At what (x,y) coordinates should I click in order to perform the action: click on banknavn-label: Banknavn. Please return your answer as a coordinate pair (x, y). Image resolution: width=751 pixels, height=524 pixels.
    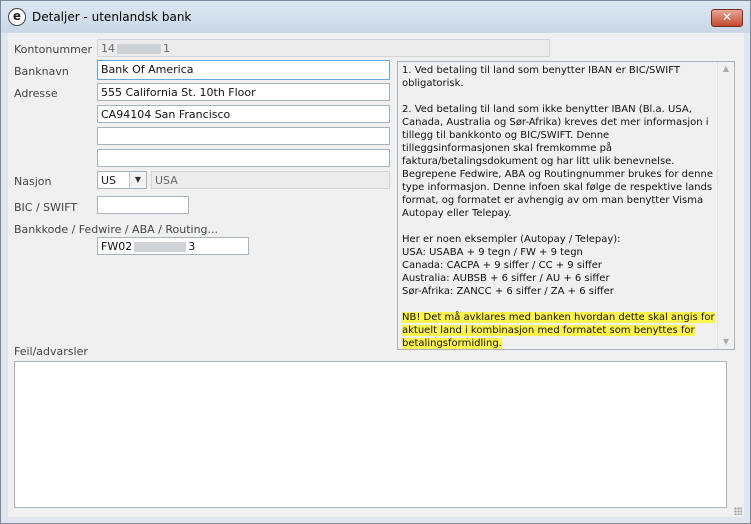
    Looking at the image, I should click on (41, 71).